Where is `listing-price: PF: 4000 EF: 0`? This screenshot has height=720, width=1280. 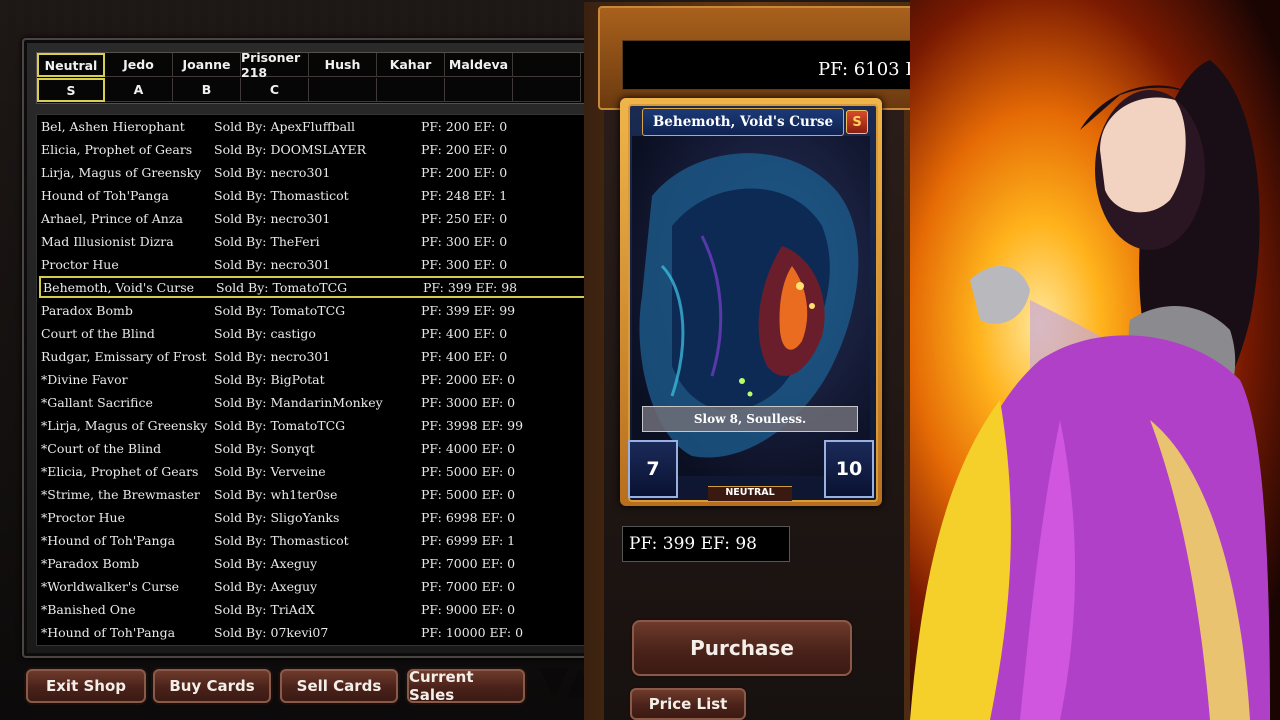 listing-price: PF: 4000 EF: 0 is located at coordinates (468, 448).